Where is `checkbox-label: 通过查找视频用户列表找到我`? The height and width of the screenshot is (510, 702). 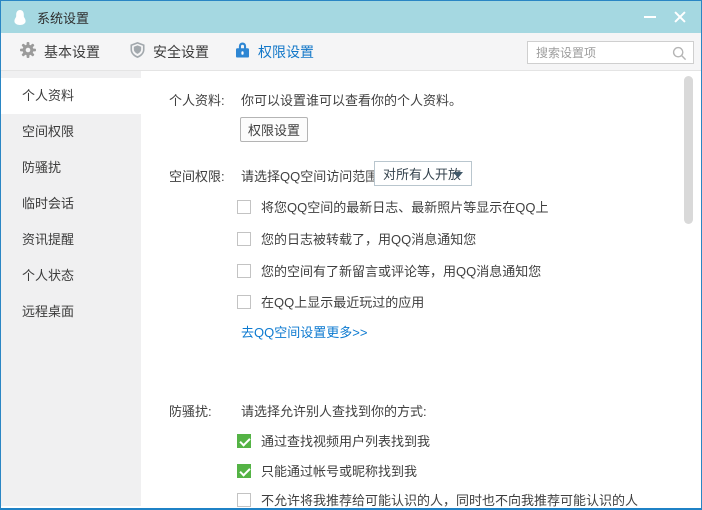
checkbox-label: 通过查找视频用户列表找到我 is located at coordinates (346, 441).